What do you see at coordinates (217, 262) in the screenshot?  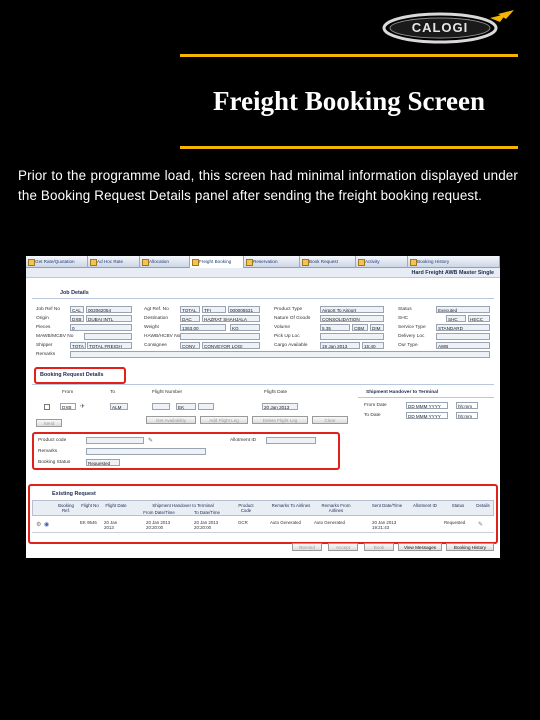 I see `tab-freight-booking: Freight Booking` at bounding box center [217, 262].